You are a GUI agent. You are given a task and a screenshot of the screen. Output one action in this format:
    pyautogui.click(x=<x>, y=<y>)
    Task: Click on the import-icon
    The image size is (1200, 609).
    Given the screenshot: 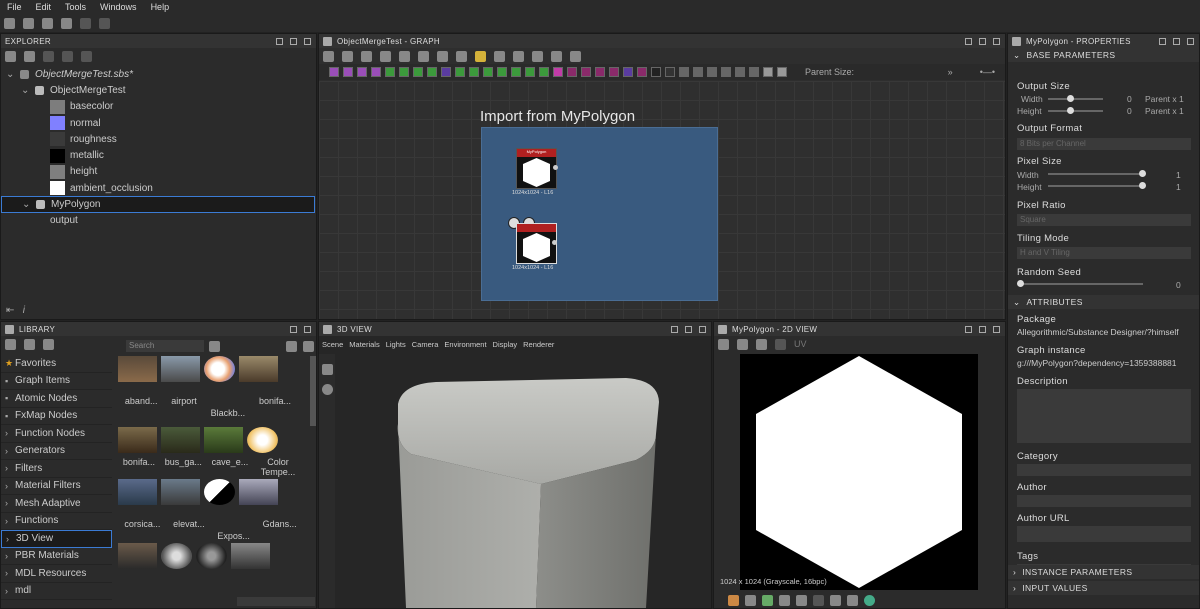 What is the action you would take?
    pyautogui.click(x=48, y=56)
    